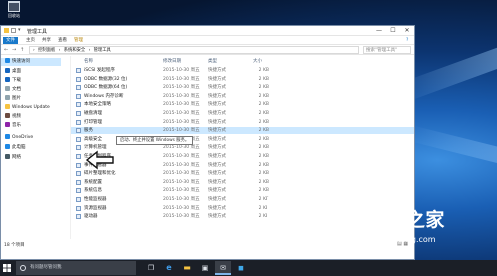 The width and height of the screenshot is (497, 276). What do you see at coordinates (212, 61) in the screenshot?
I see `column-type: 类型` at bounding box center [212, 61].